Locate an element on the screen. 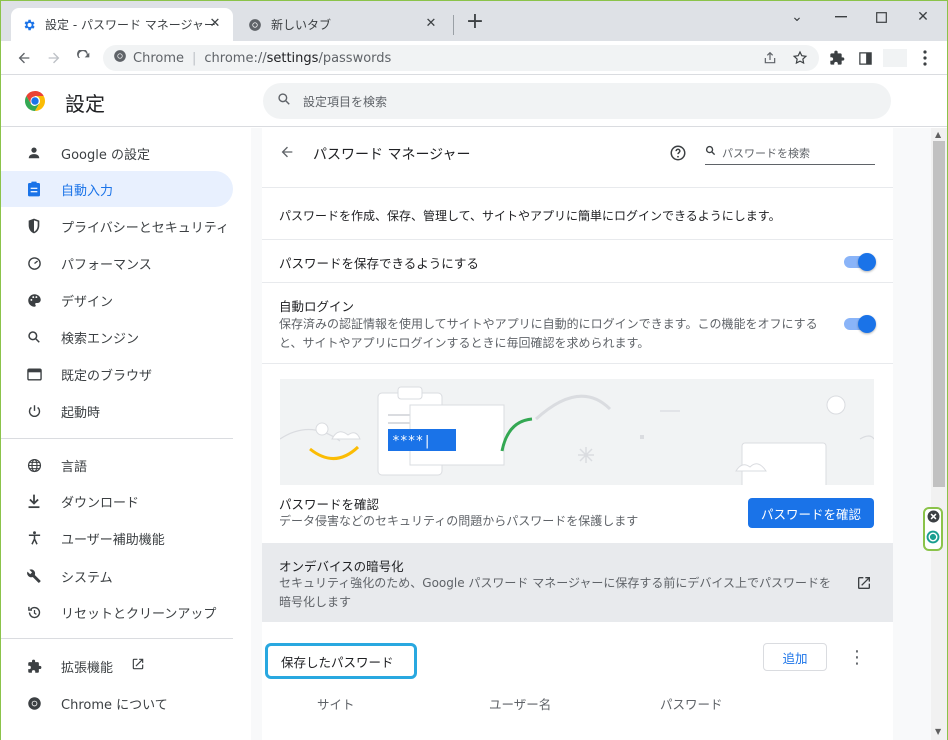 The height and width of the screenshot is (740, 948). maximize-button is located at coordinates (881, 17).